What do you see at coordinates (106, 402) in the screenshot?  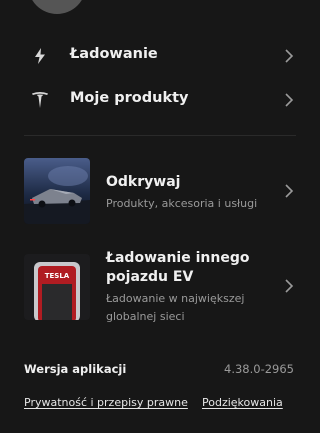 I see `privacy-legal-link: Prywatność i przepisy prawne` at bounding box center [106, 402].